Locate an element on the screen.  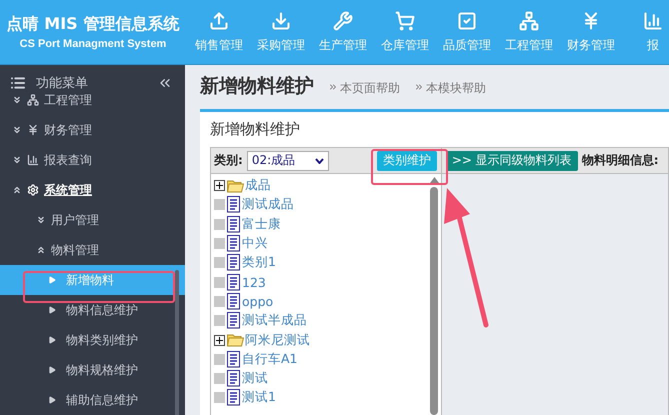
panel-title: 新增物料维护 is located at coordinates (255, 130).